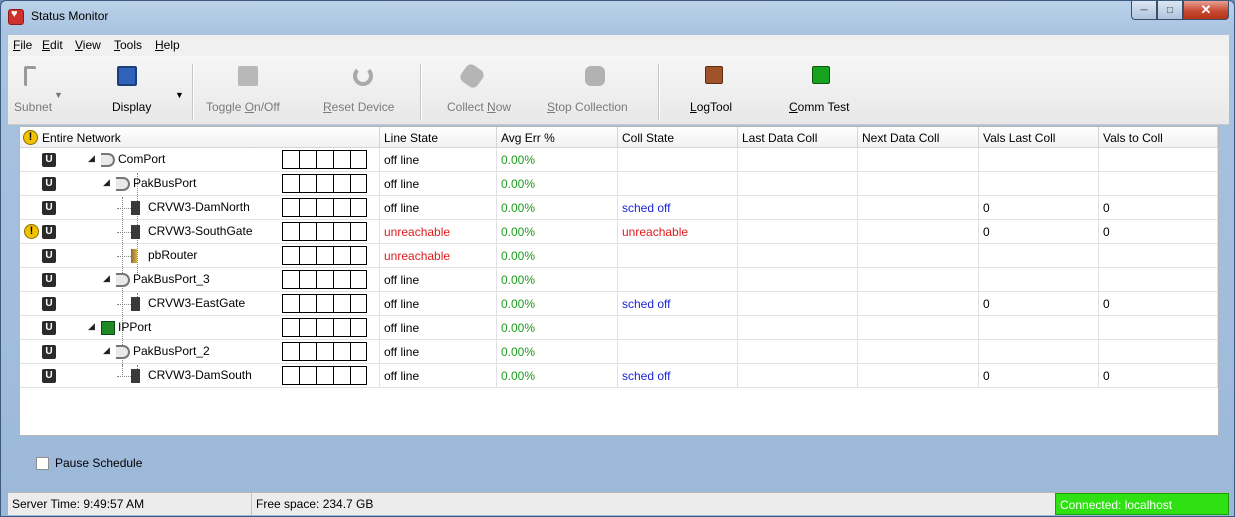 This screenshot has height=517, width=1235. What do you see at coordinates (619, 184) in the screenshot?
I see `table-row: U ◢ PakBusPort off line 0.00%` at bounding box center [619, 184].